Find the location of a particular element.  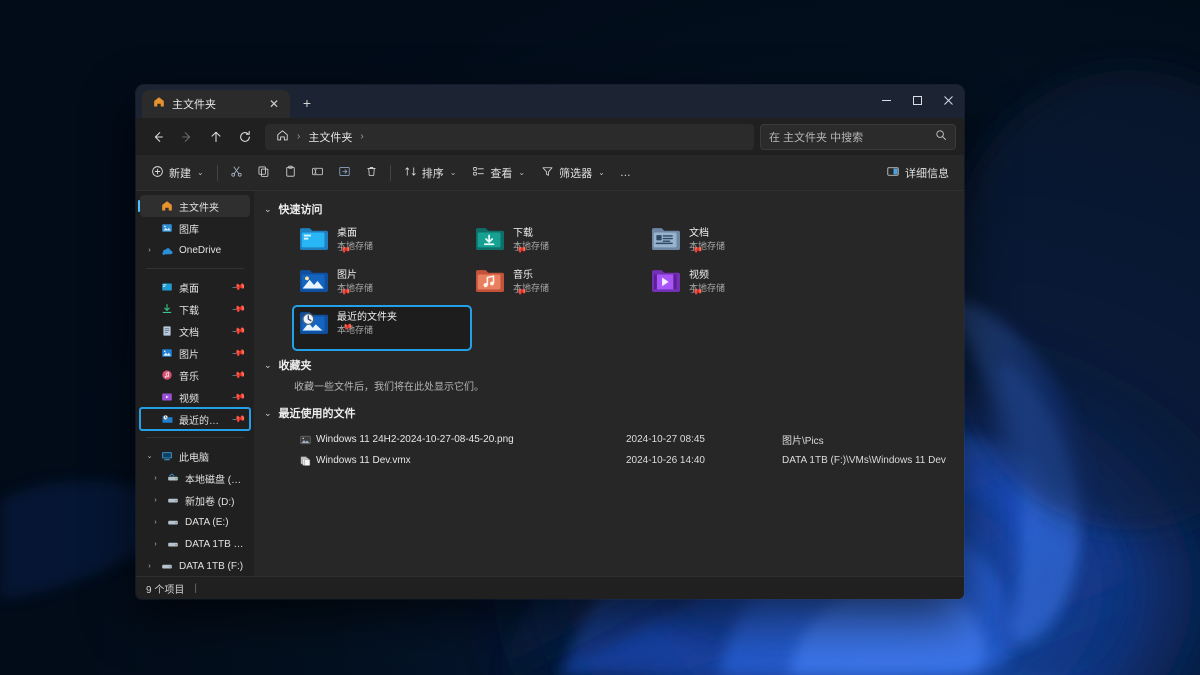

refresh-button is located at coordinates (245, 137).